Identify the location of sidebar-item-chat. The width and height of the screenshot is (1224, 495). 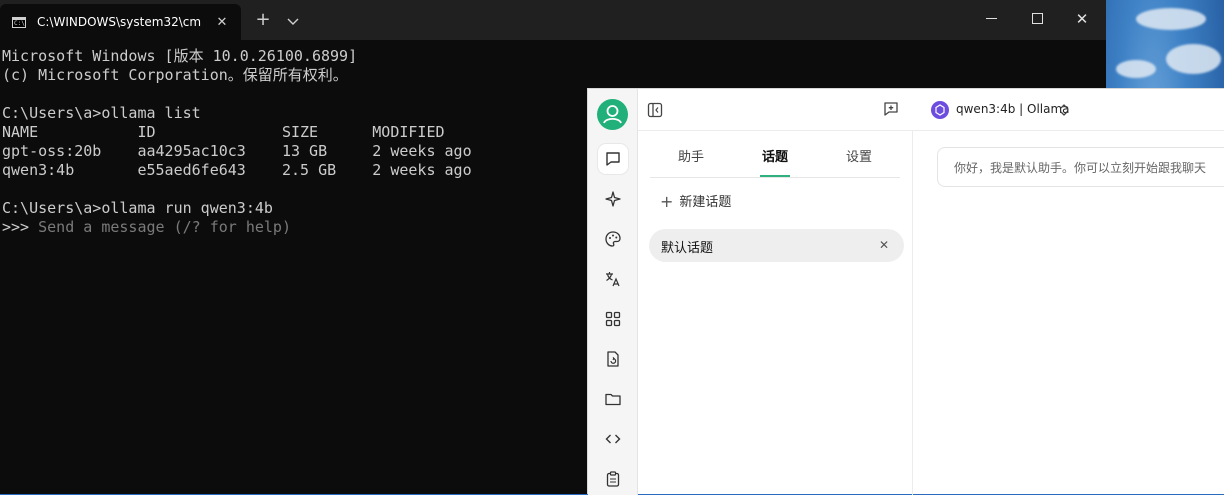
(613, 159).